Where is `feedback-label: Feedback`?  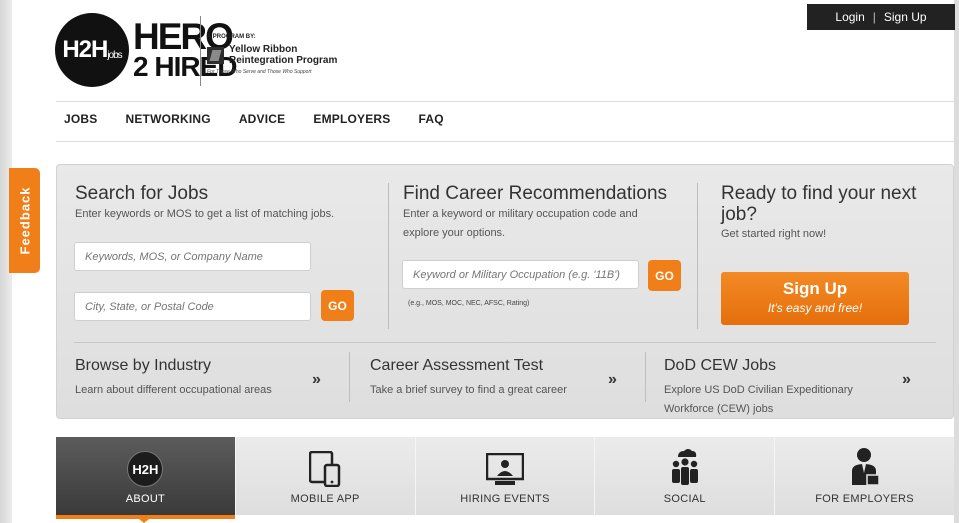 feedback-label: Feedback is located at coordinates (25, 220).